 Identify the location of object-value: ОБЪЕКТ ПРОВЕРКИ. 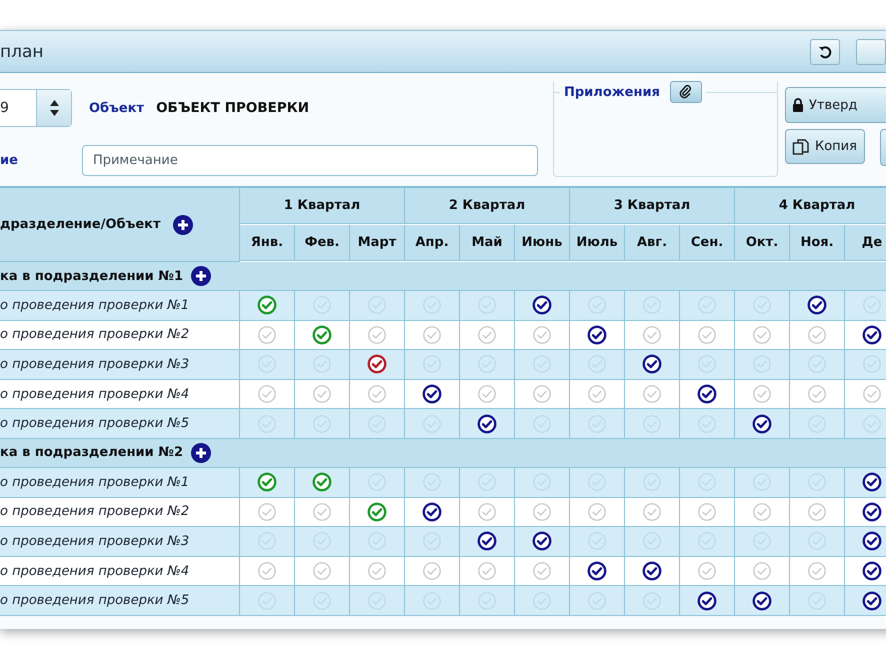
(233, 108).